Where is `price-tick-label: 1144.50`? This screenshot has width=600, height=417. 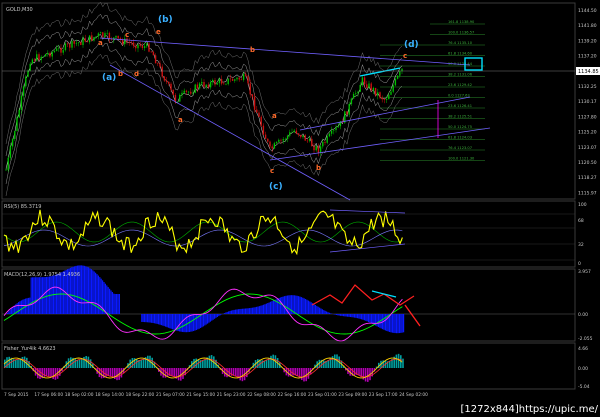 price-tick-label: 1144.50 is located at coordinates (587, 11).